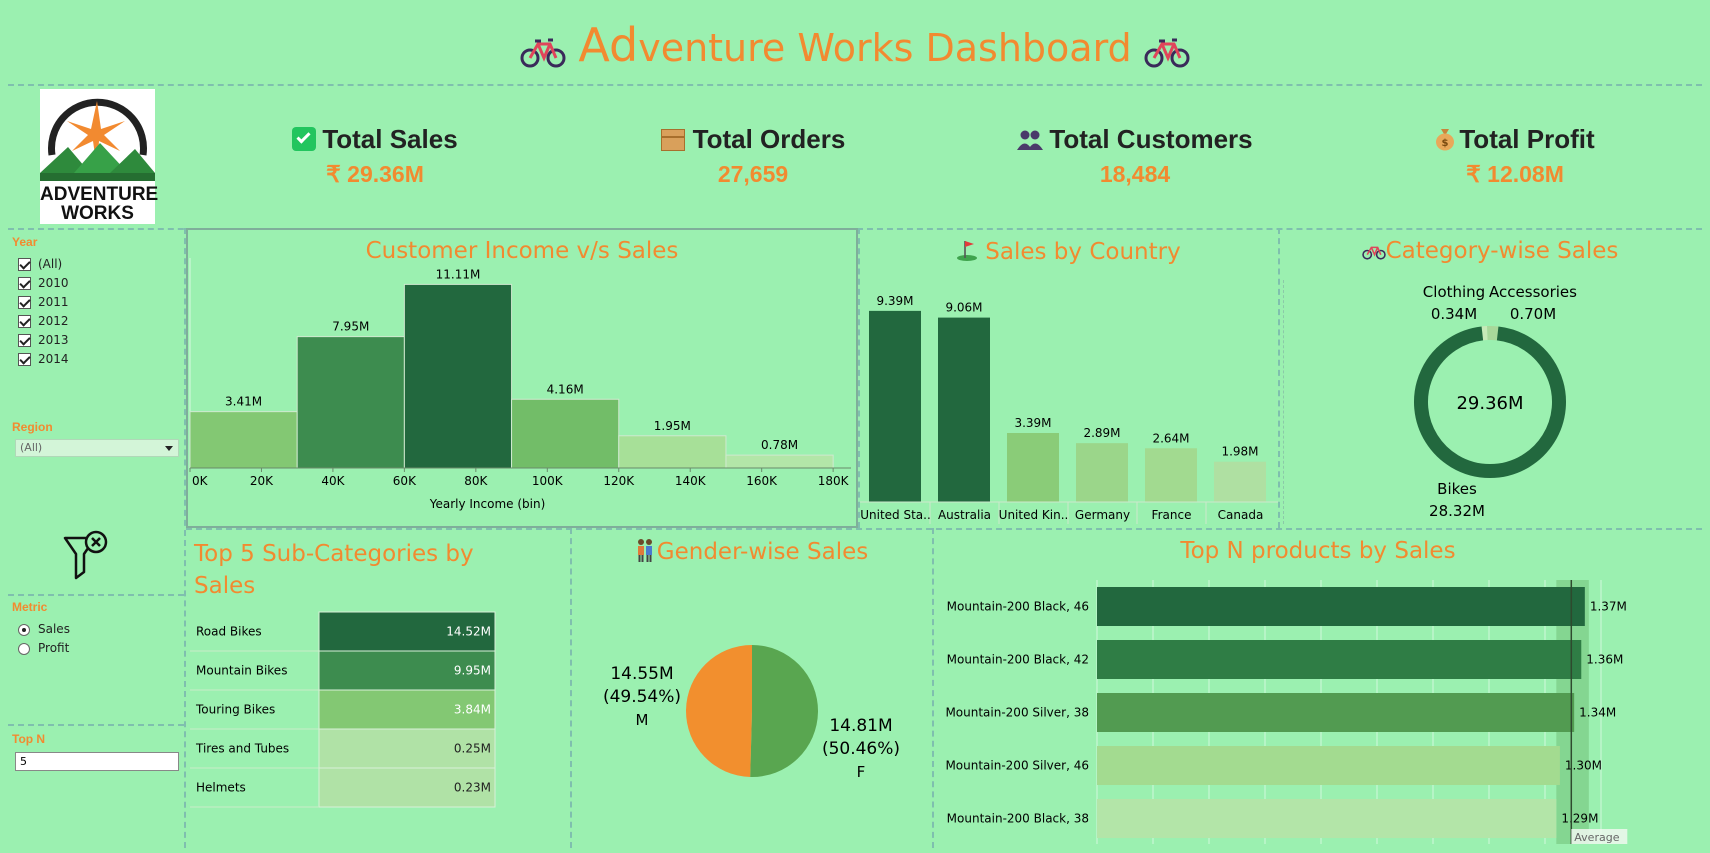 The image size is (1710, 853). Describe the element at coordinates (43, 302) in the screenshot. I see `year-option-2011: 2011` at that location.